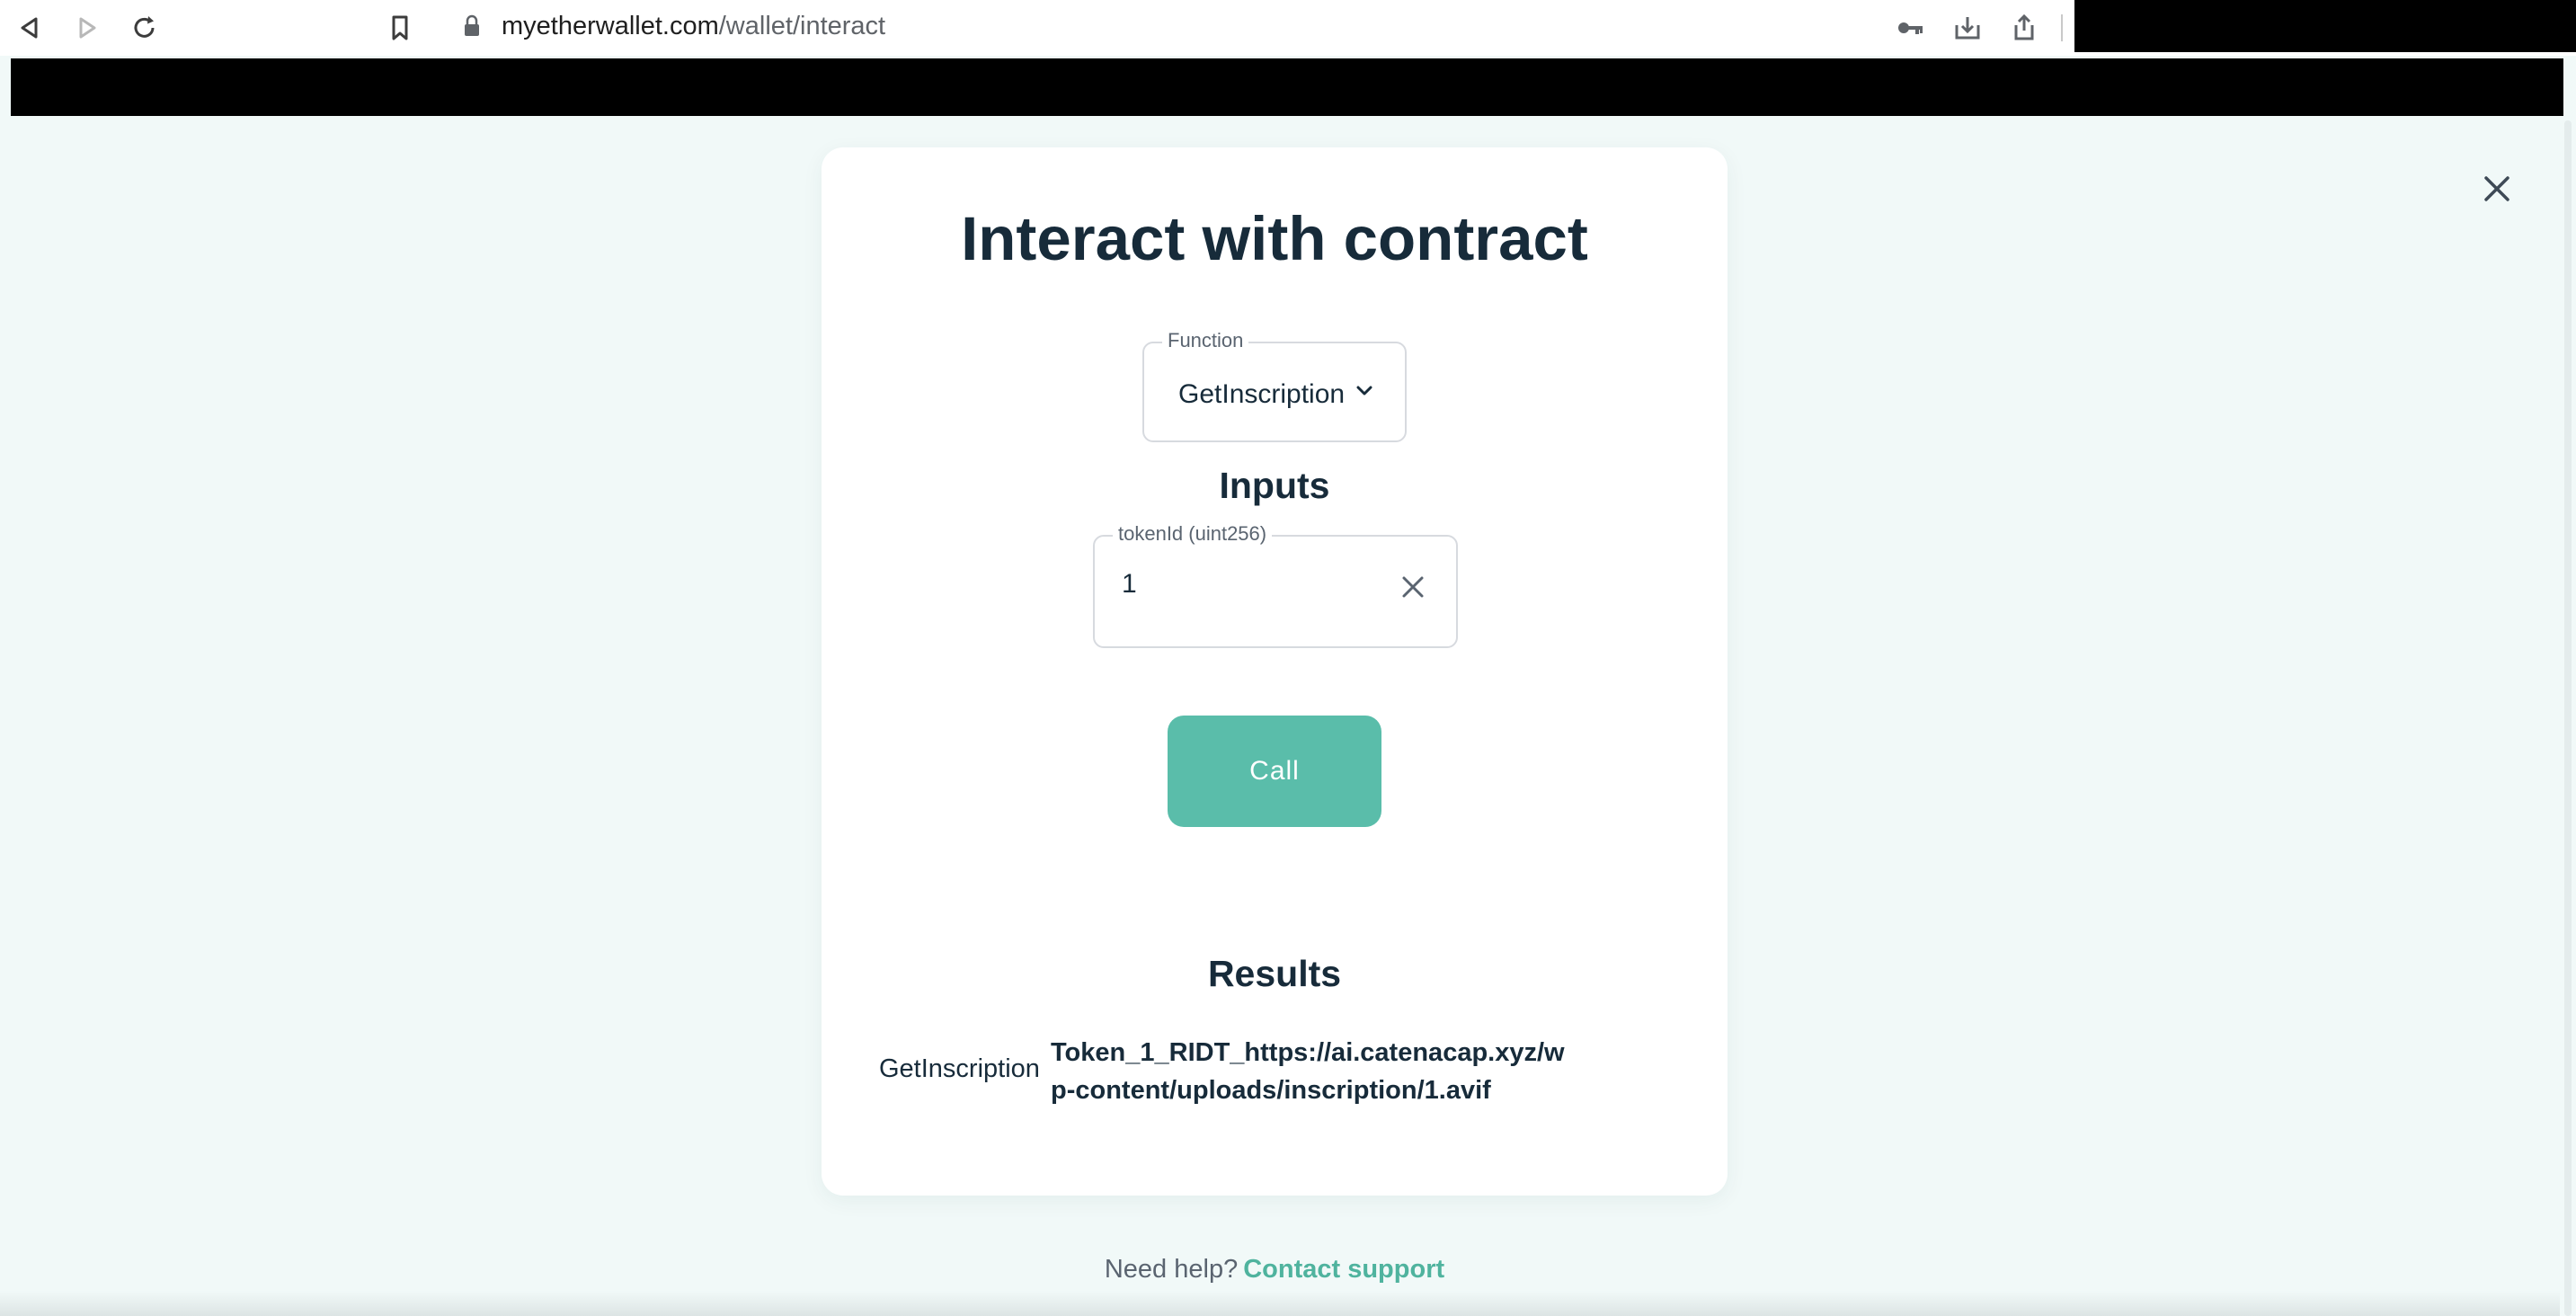 The image size is (2576, 1316). I want to click on call-button: Call, so click(1274, 771).